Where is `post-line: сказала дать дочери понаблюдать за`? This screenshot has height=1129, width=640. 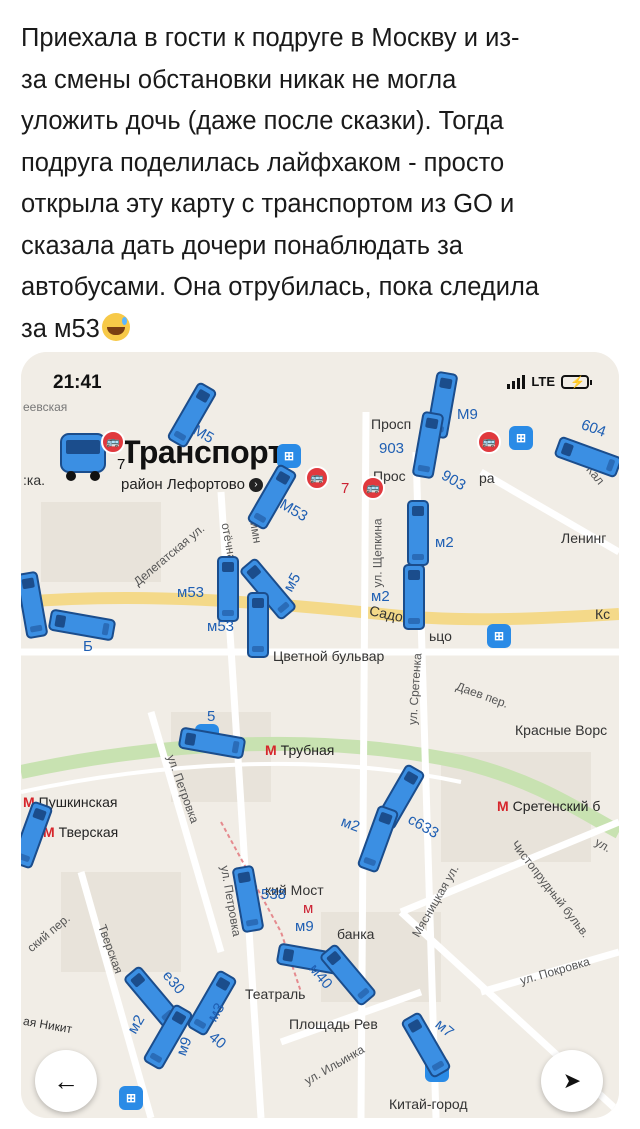 post-line: сказала дать дочери понаблюдать за is located at coordinates (242, 245).